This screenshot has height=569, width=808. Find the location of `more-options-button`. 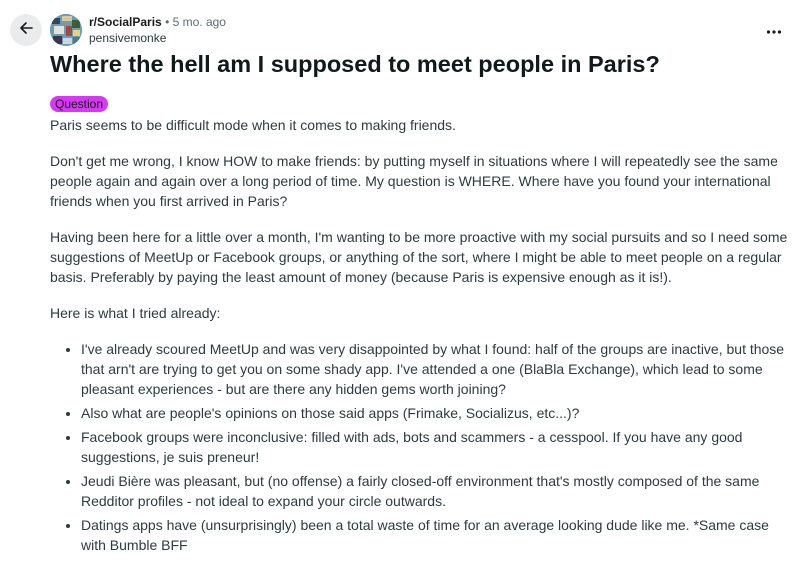

more-options-button is located at coordinates (774, 30).